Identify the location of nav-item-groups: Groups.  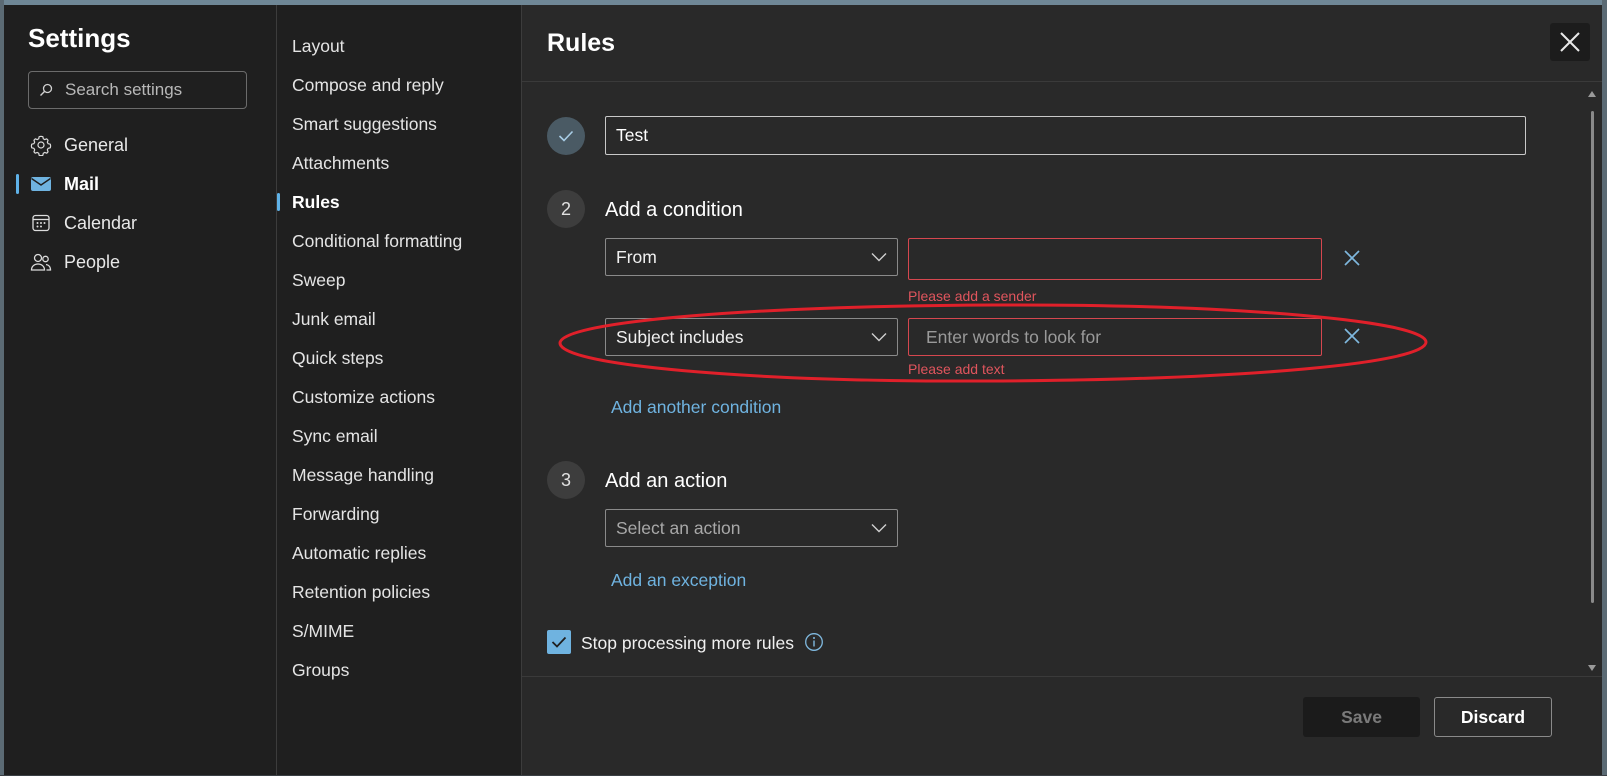
(399, 670).